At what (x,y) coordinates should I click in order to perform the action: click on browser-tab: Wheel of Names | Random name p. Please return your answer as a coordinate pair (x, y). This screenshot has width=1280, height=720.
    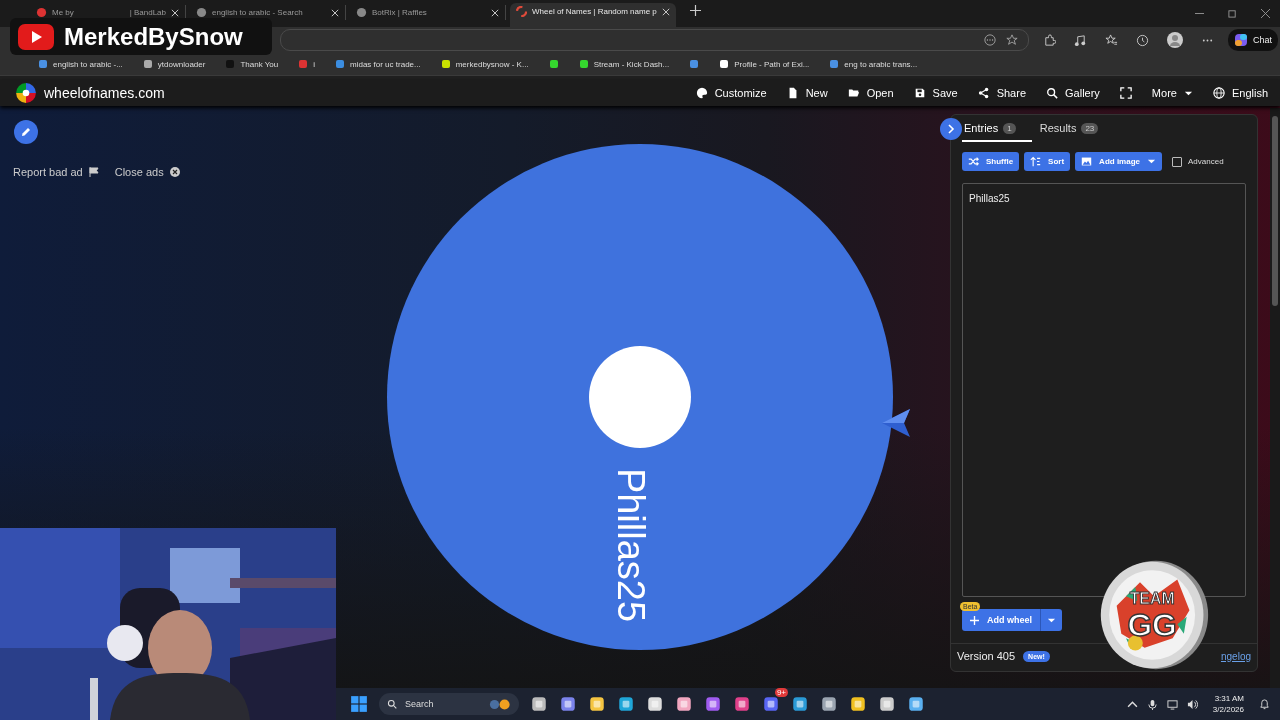
    Looking at the image, I should click on (593, 15).